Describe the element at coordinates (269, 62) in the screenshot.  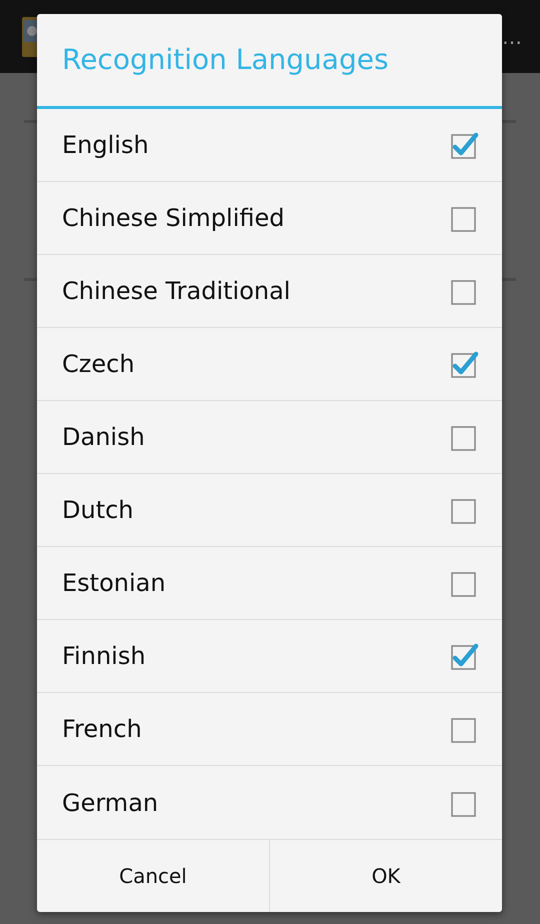
I see `dialog-title: Recognition Languages` at that location.